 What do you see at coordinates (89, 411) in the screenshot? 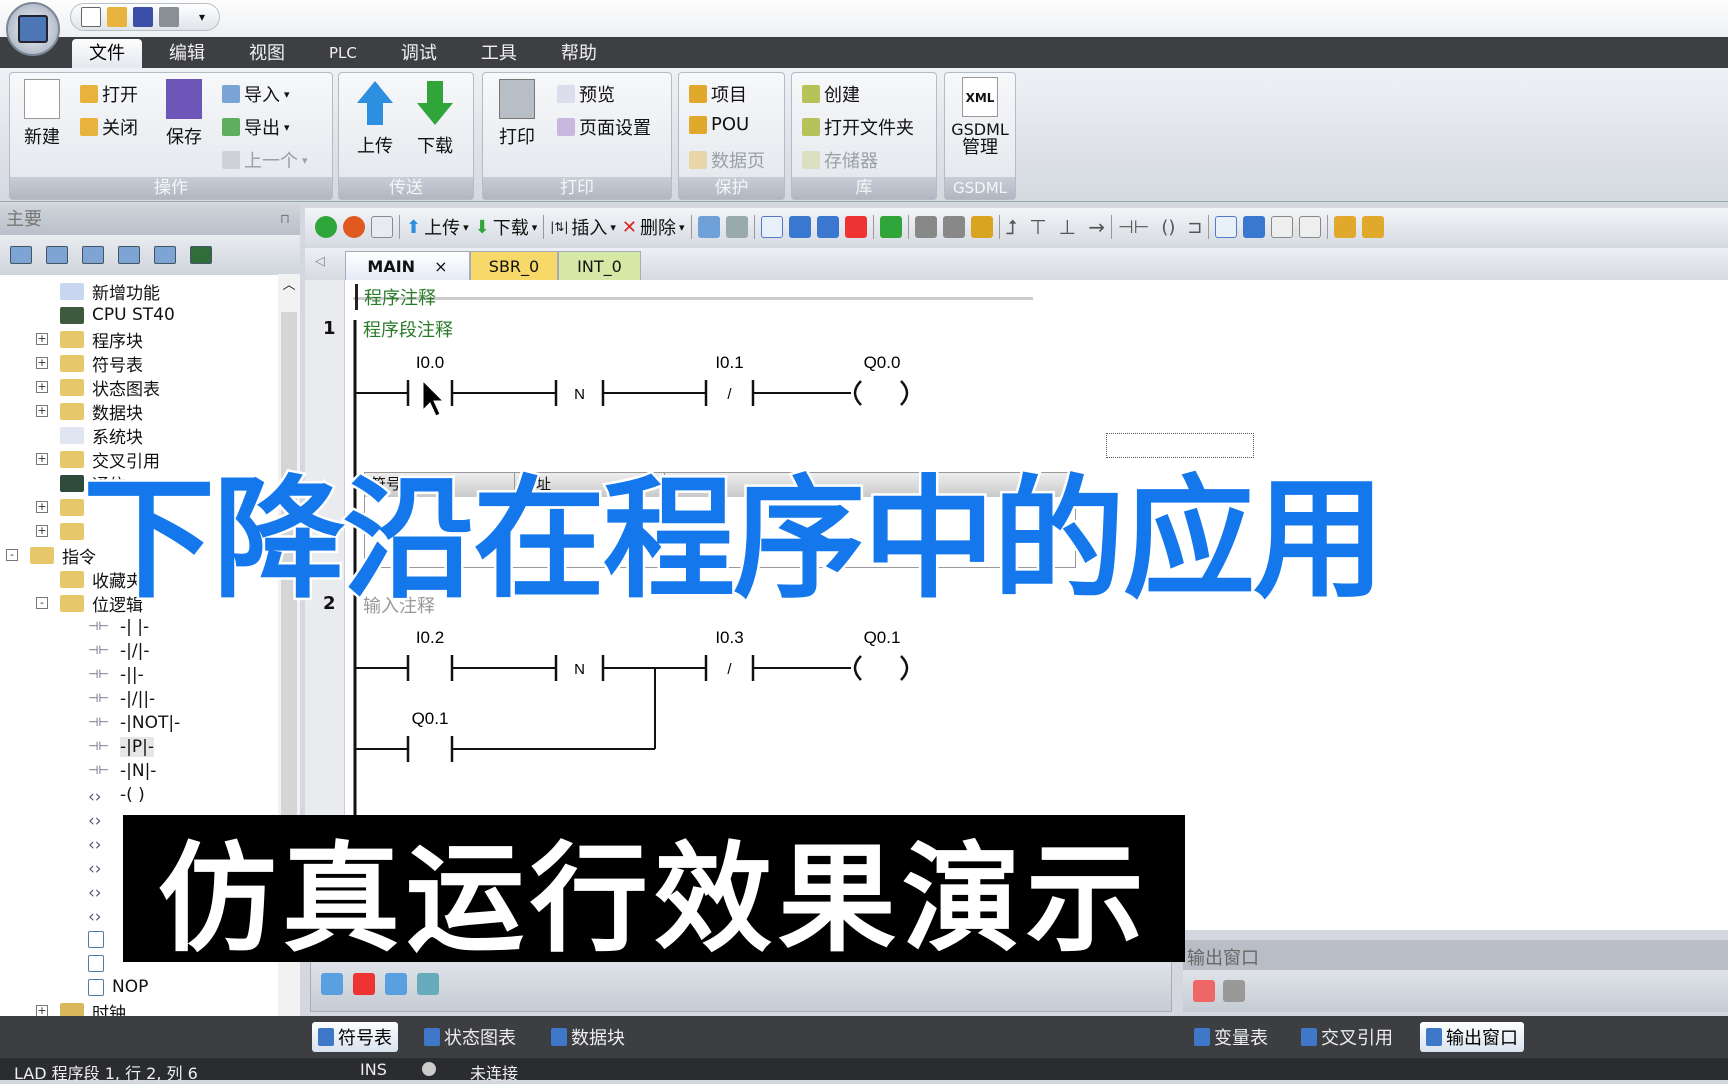
I see `tree-item: + 数据块` at bounding box center [89, 411].